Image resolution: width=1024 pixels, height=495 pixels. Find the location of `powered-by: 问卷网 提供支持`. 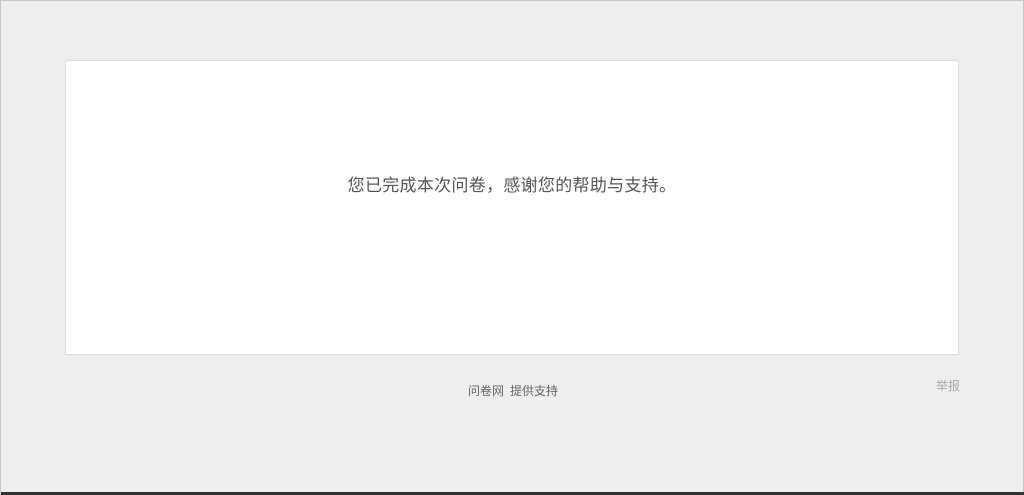

powered-by: 问卷网 提供支持 is located at coordinates (512, 390).